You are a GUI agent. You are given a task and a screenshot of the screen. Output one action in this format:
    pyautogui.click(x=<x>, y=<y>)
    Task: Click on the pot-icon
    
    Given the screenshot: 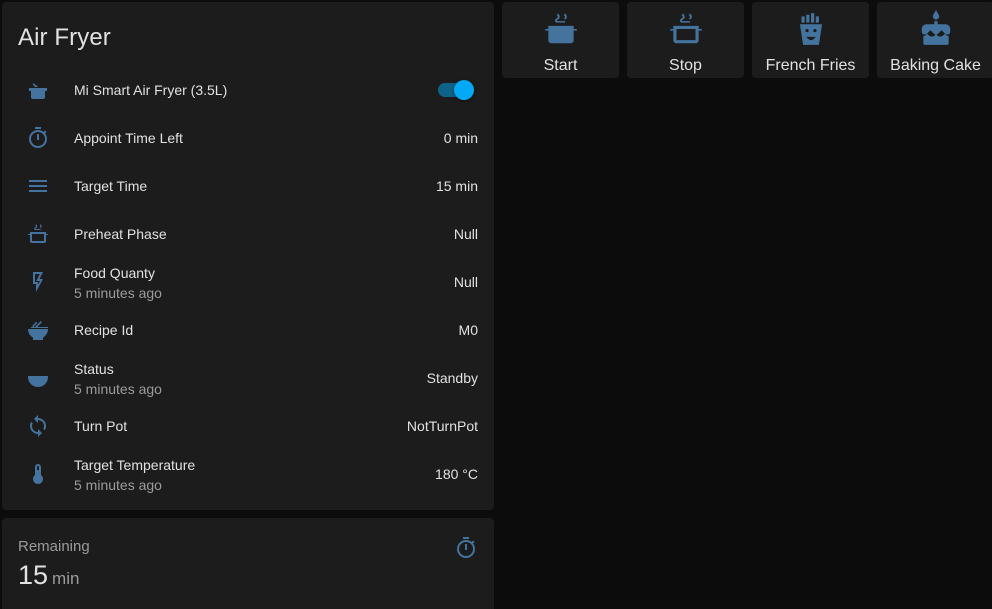 What is the action you would take?
    pyautogui.click(x=38, y=90)
    